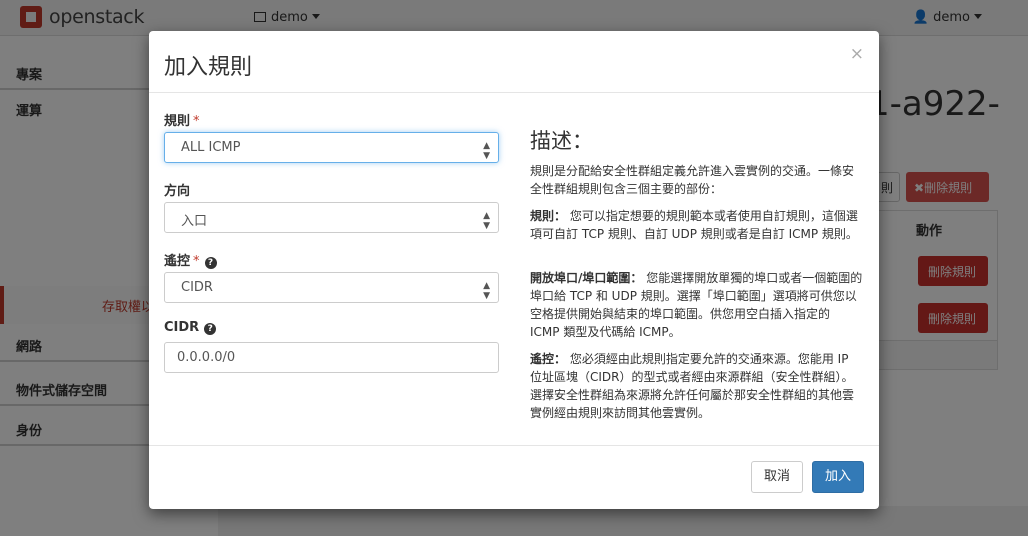  What do you see at coordinates (331, 287) in the screenshot?
I see `remote-select: CIDR ▲ ▼` at bounding box center [331, 287].